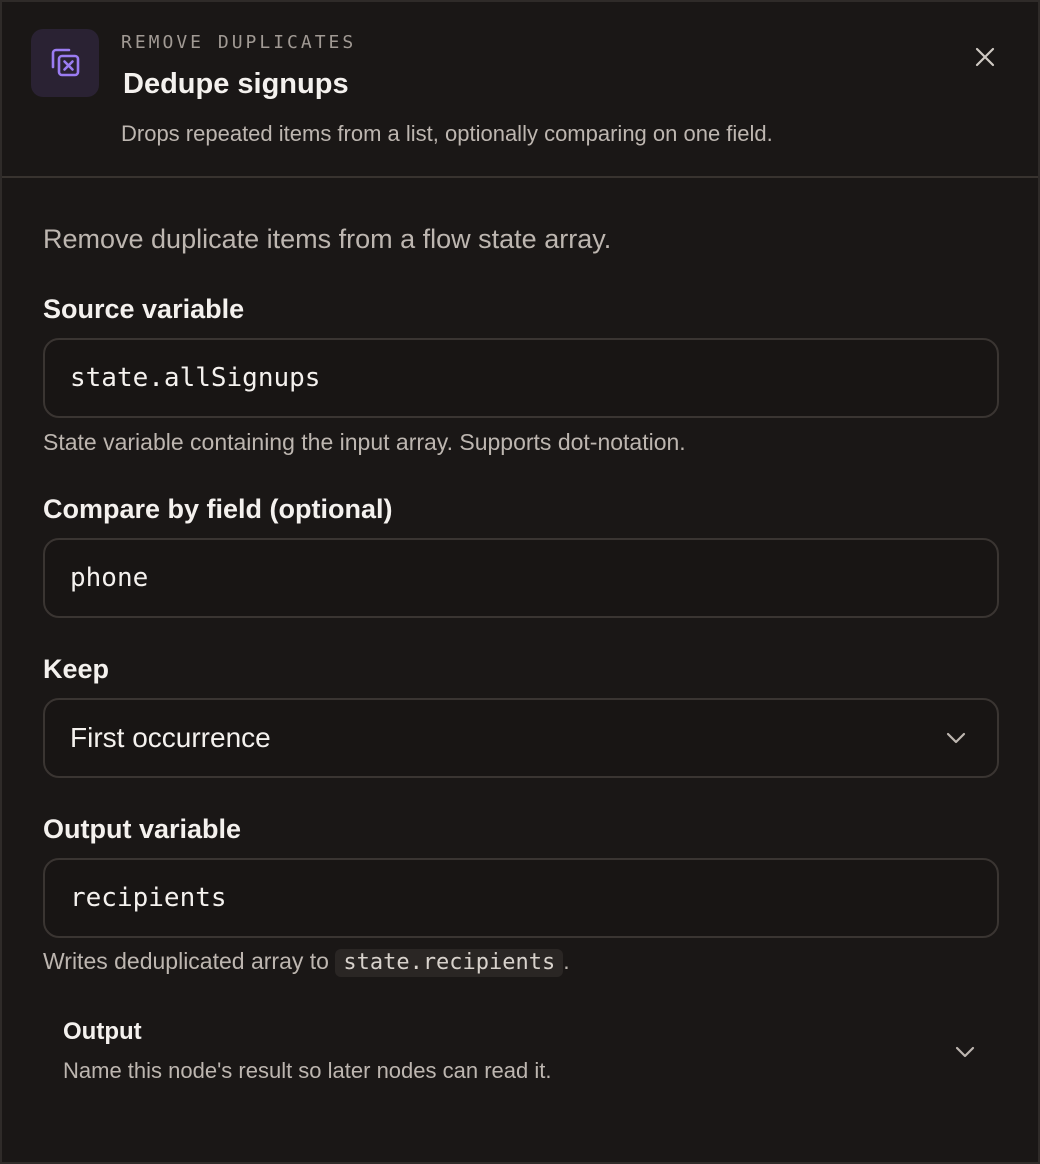  What do you see at coordinates (218, 509) in the screenshot?
I see `compare-field-label: Compare by field (optional)` at bounding box center [218, 509].